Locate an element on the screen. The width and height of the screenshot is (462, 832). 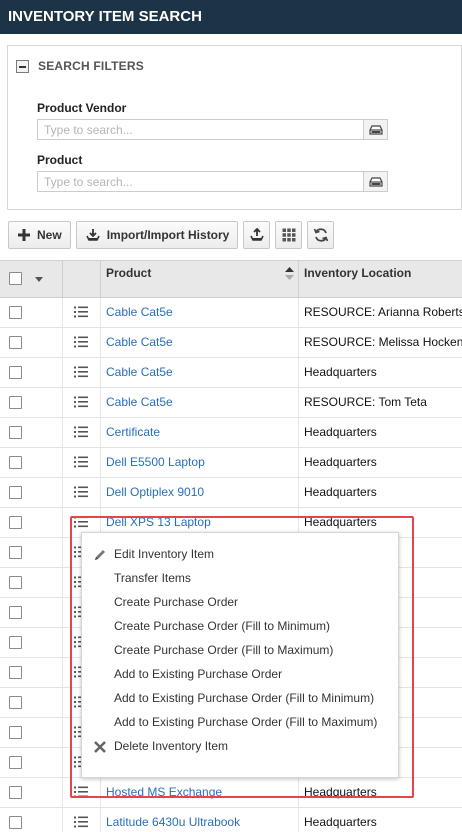
product-vendor-label: Product Vendor is located at coordinates (82, 108).